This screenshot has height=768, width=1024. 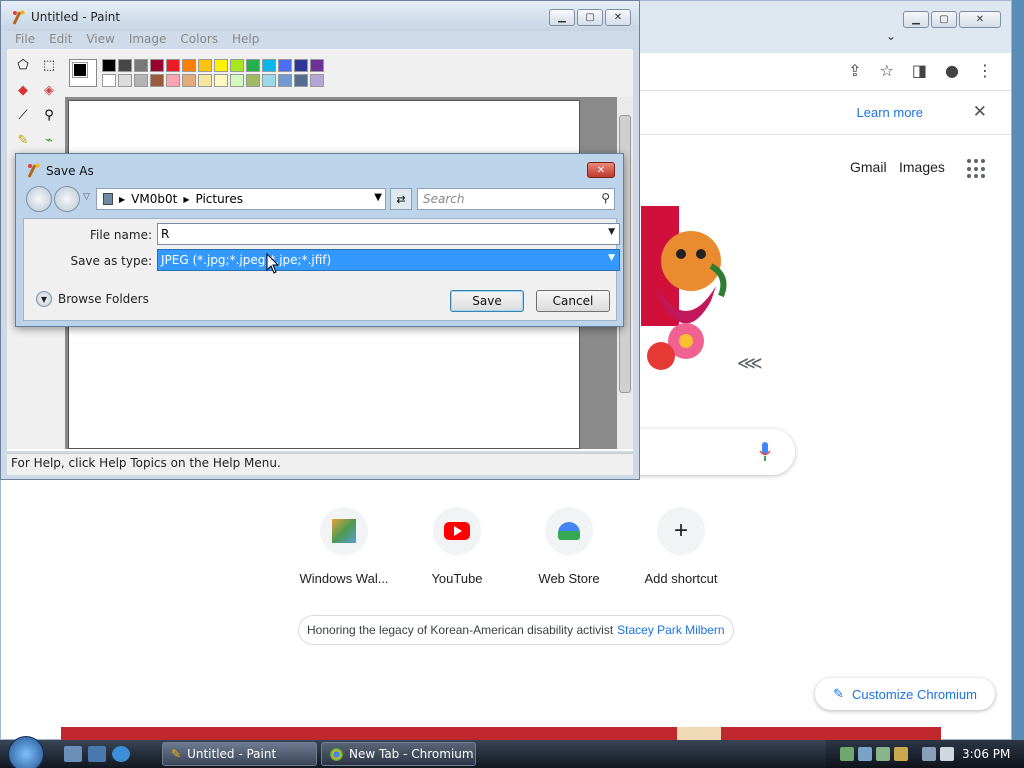 What do you see at coordinates (401, 199) in the screenshot?
I see `refresh-icon: ⇄` at bounding box center [401, 199].